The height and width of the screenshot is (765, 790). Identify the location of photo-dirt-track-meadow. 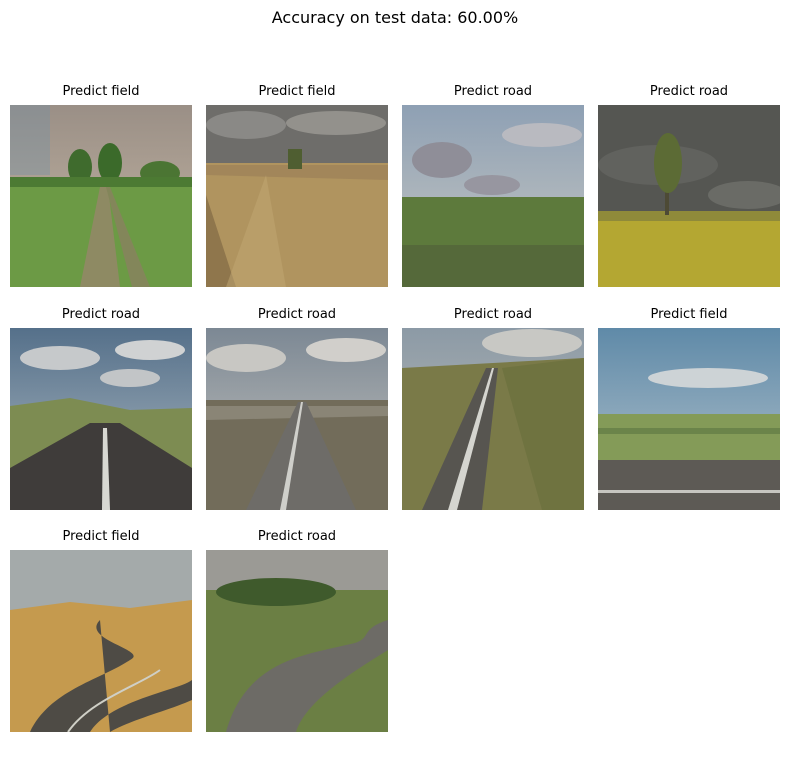
(101, 196).